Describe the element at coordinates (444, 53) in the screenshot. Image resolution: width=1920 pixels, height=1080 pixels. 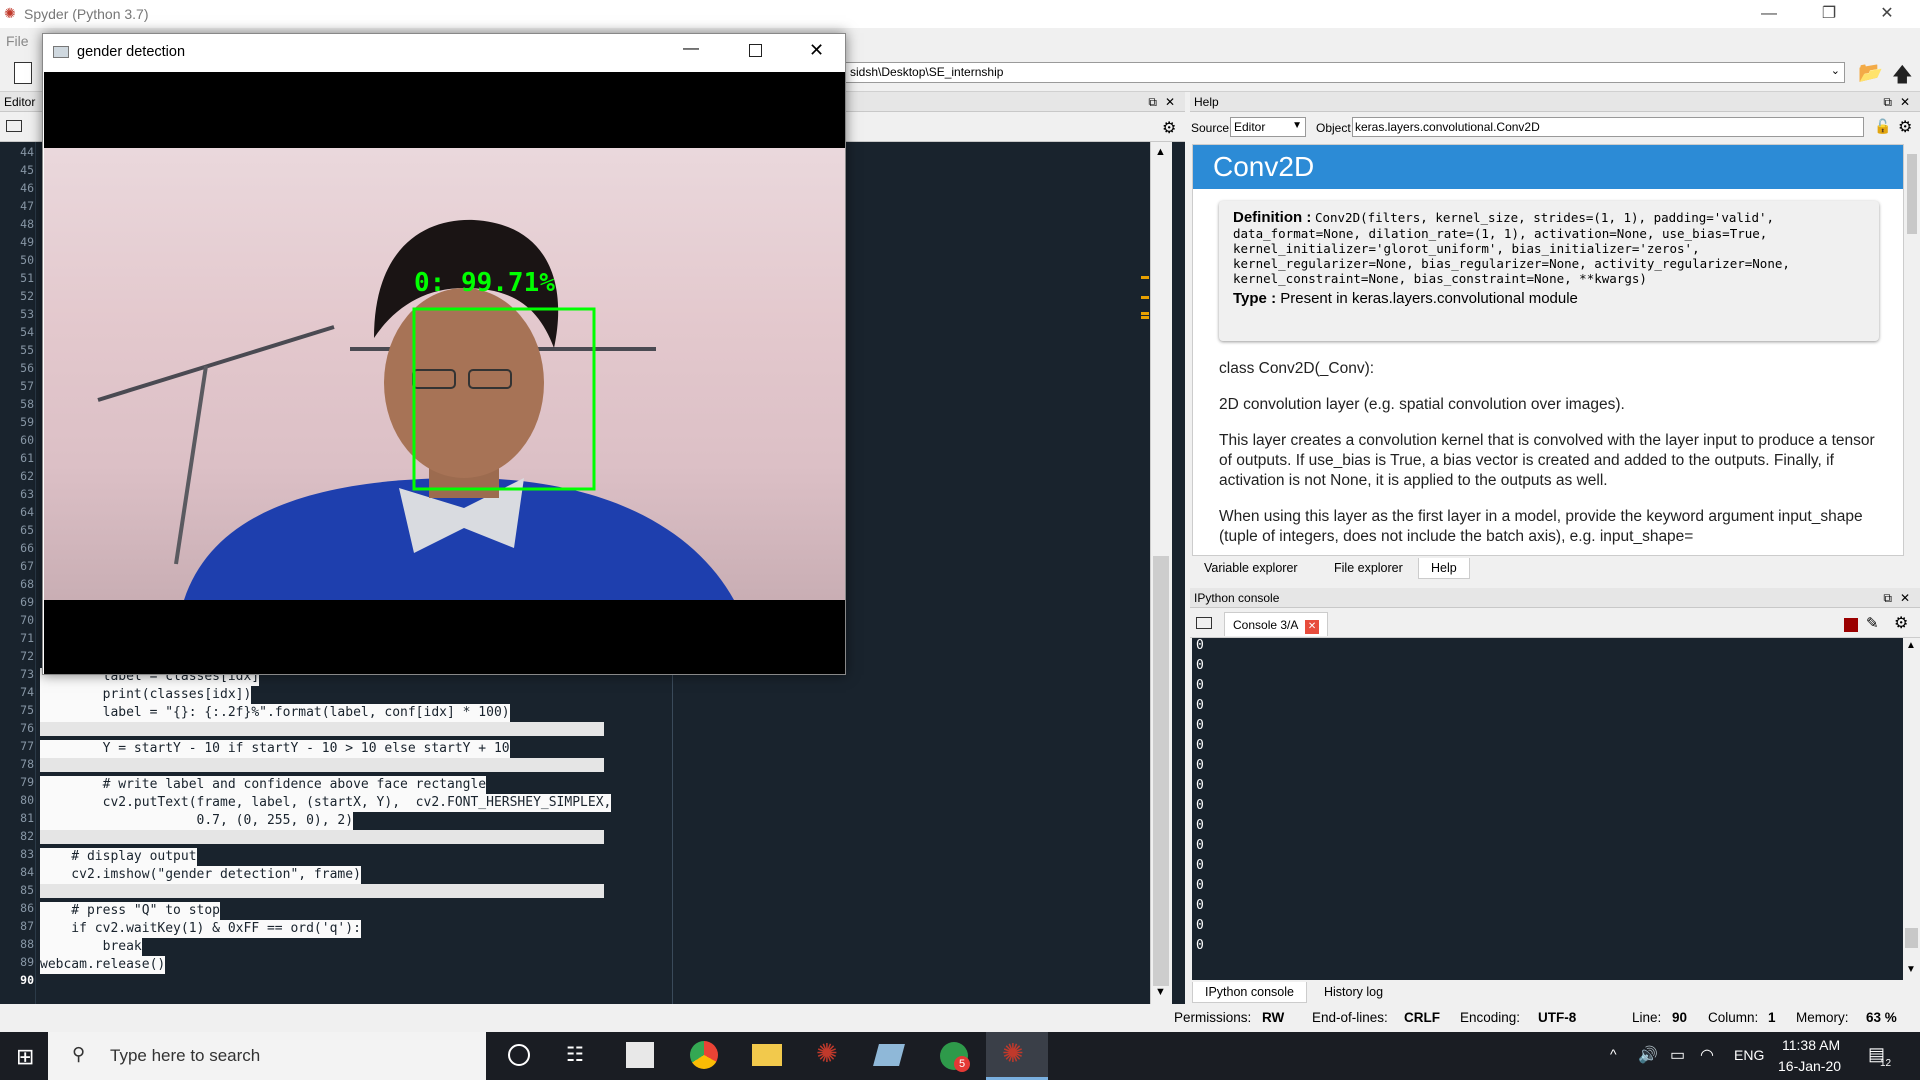
I see `cv-window-titlebar: gender detection — ✕` at that location.